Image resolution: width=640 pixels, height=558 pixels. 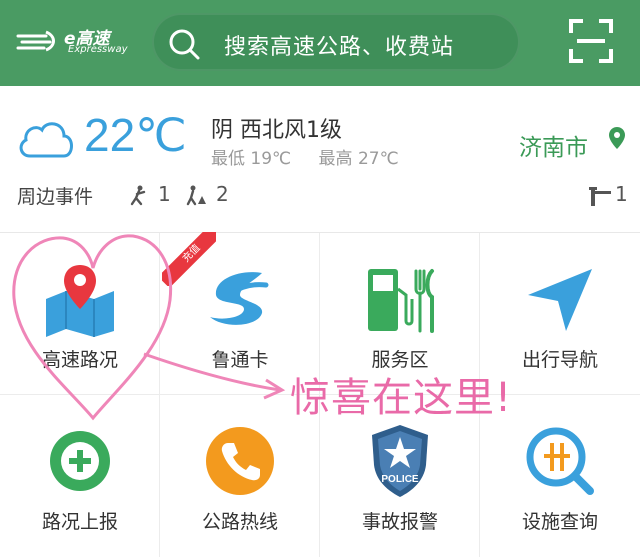 I want to click on scan-icon, so click(x=591, y=41).